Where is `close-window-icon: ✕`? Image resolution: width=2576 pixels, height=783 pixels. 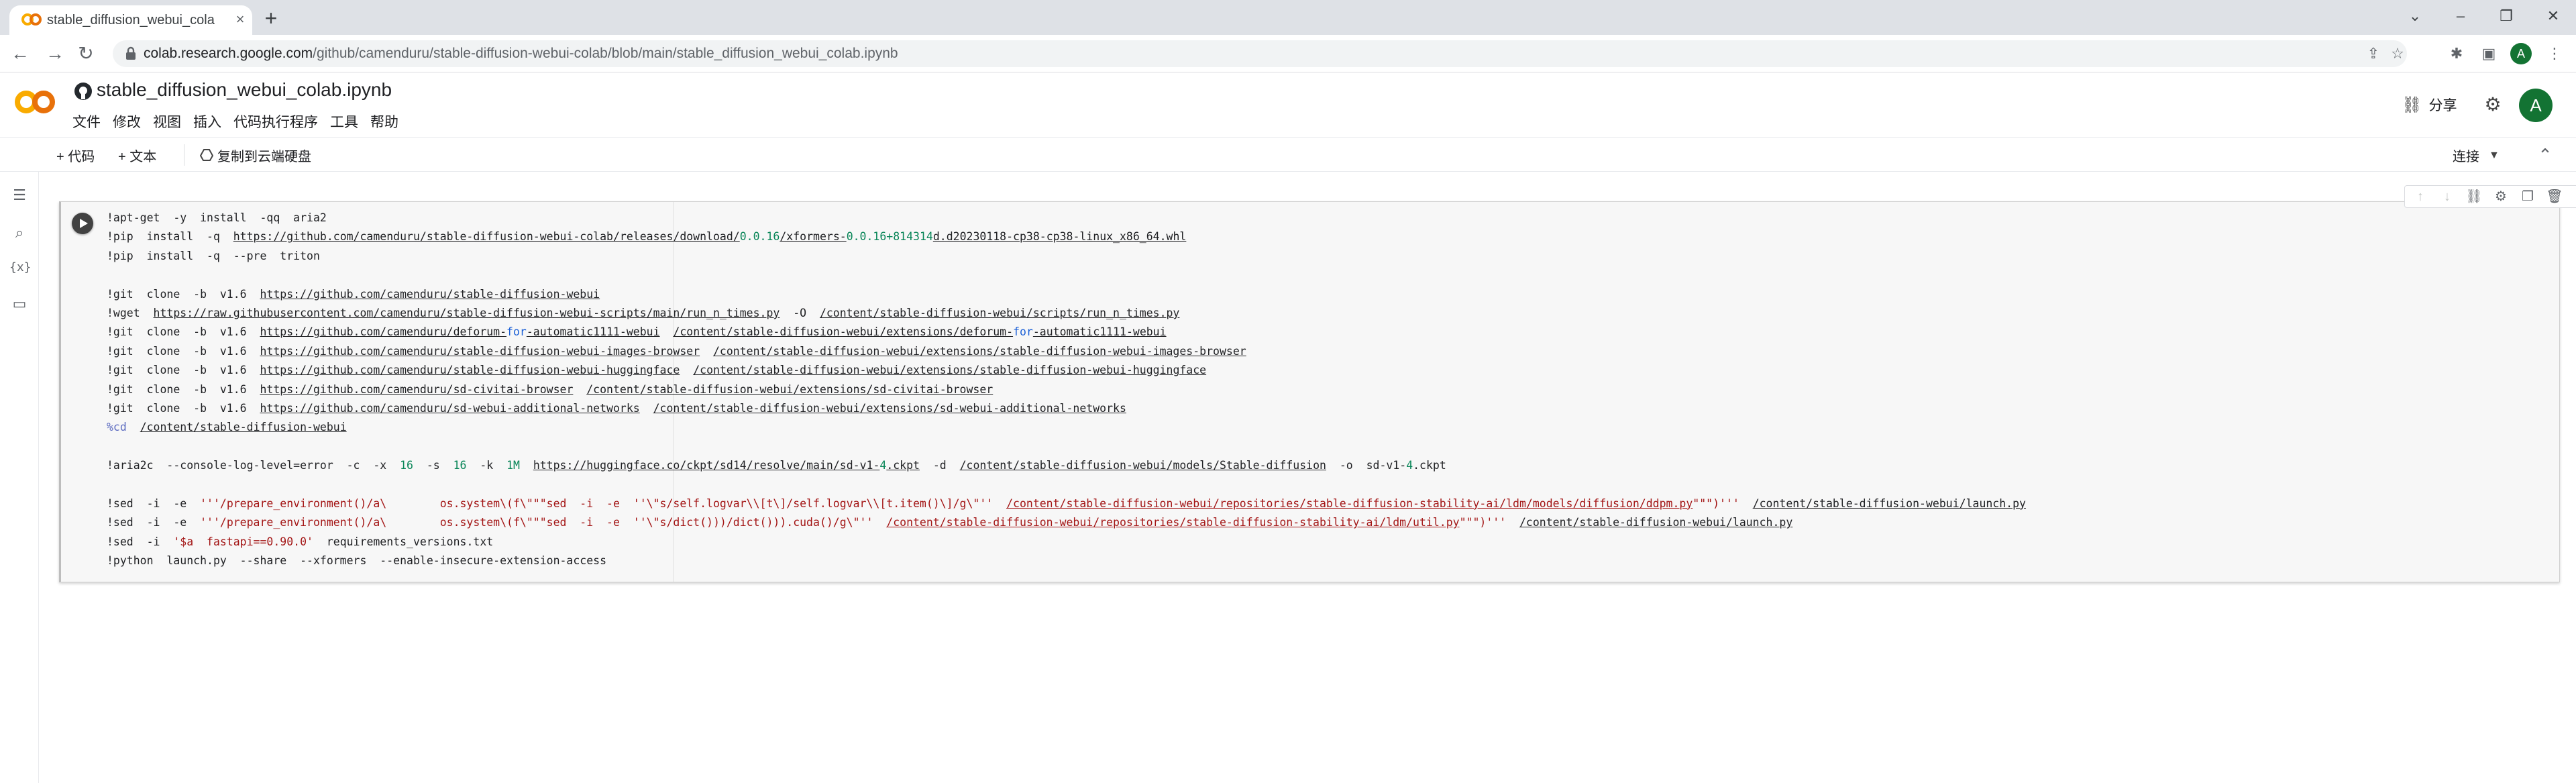
close-window-icon: ✕ is located at coordinates (2553, 16).